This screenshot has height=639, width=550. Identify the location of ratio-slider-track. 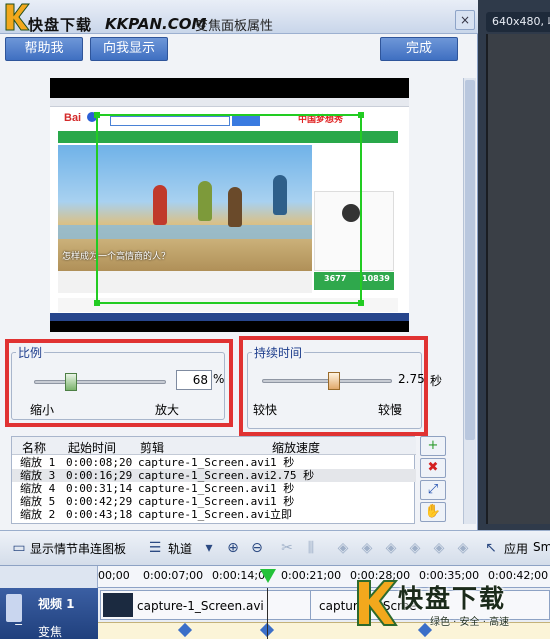
(100, 382).